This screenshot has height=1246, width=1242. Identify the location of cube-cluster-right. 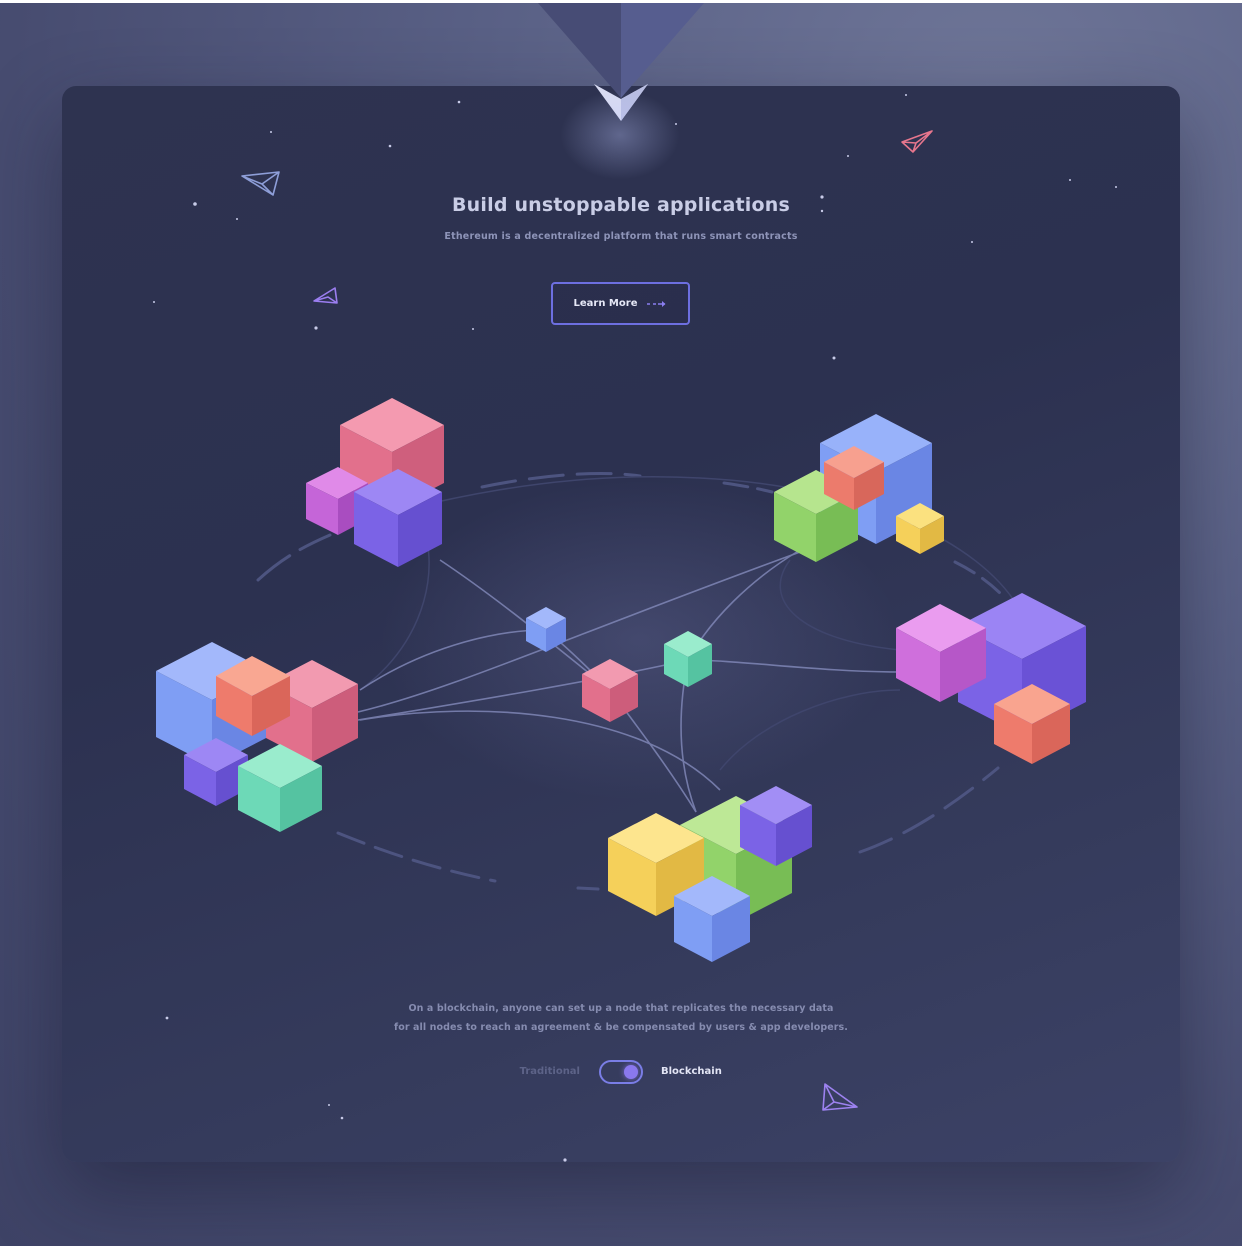
(991, 678).